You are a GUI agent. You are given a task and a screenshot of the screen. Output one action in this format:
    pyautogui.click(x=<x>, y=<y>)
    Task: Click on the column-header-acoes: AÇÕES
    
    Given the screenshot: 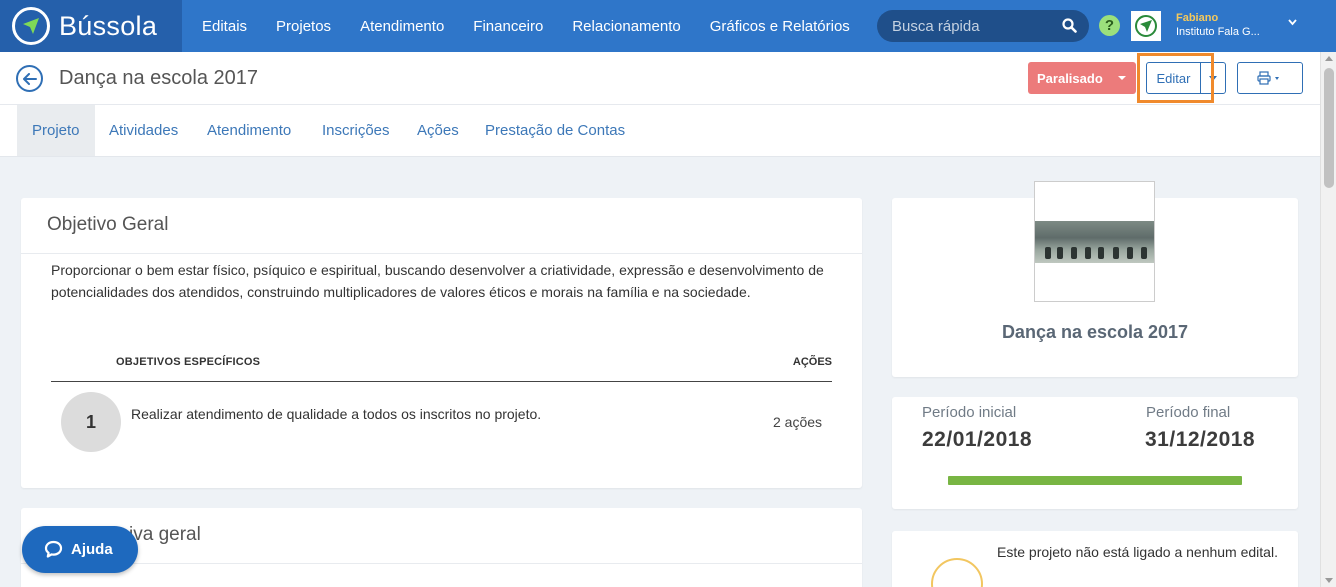 What is the action you would take?
    pyautogui.click(x=812, y=362)
    